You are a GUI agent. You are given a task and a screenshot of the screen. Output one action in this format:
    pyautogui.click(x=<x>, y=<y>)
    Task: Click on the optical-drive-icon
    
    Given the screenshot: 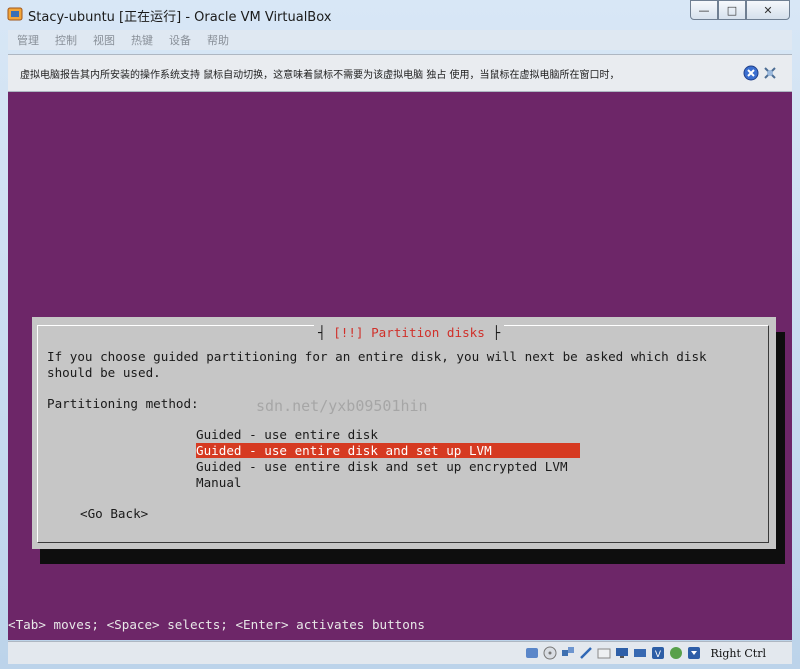 What is the action you would take?
    pyautogui.click(x=550, y=653)
    